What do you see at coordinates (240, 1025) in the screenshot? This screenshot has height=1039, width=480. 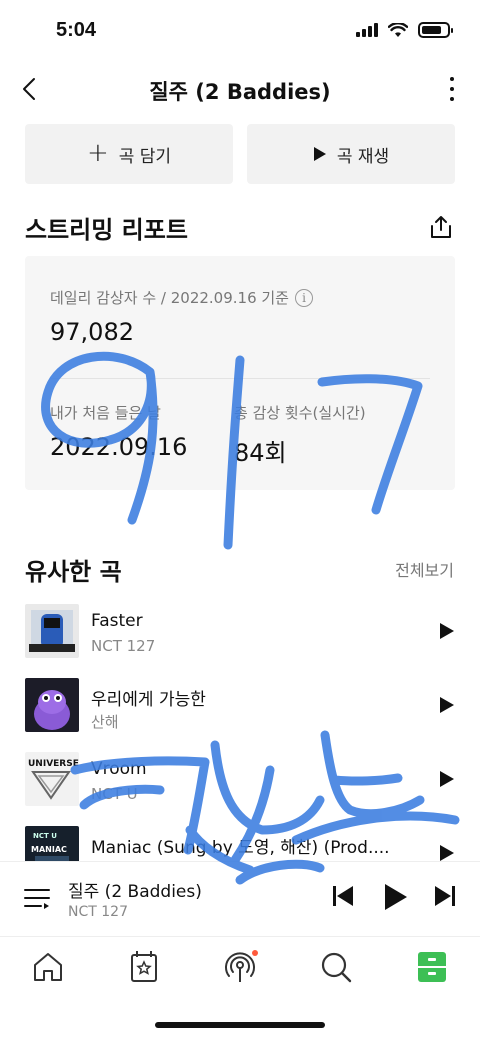 I see `home-indicator` at bounding box center [240, 1025].